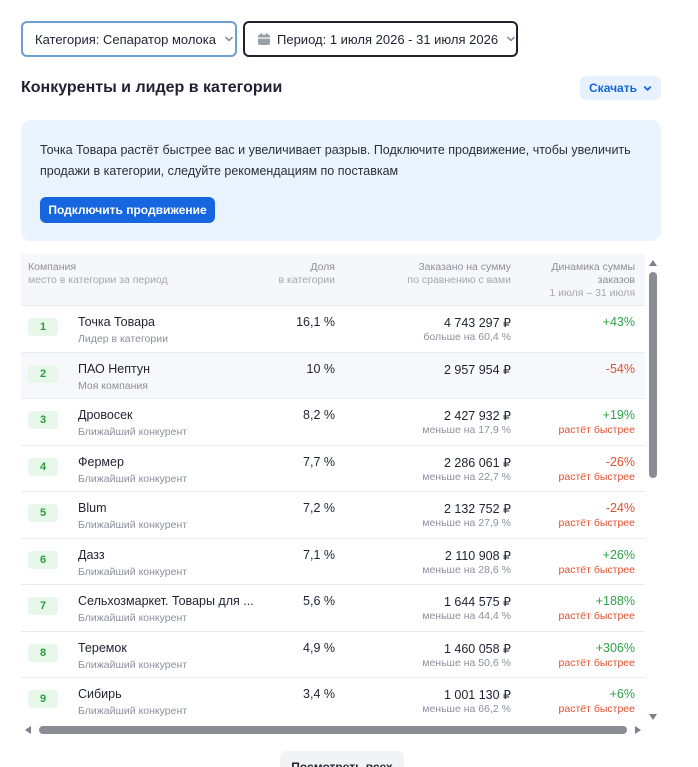 Image resolution: width=698 pixels, height=767 pixels. What do you see at coordinates (580, 280) in the screenshot?
I see `header-dynamics: Динамика суммы заказов 1 июля – 31 июля` at bounding box center [580, 280].